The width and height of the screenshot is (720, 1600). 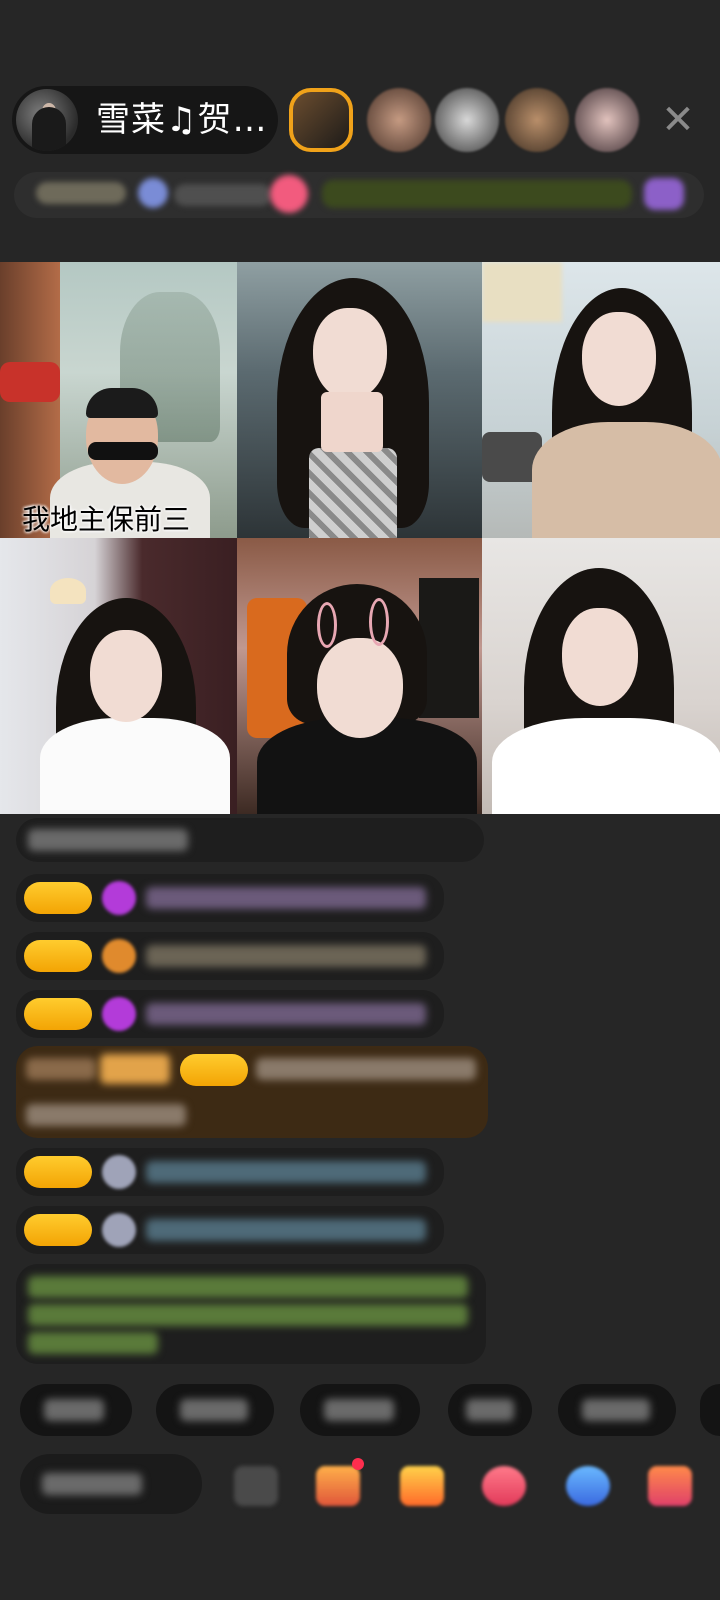 I want to click on host-avatar, so click(x=47, y=120).